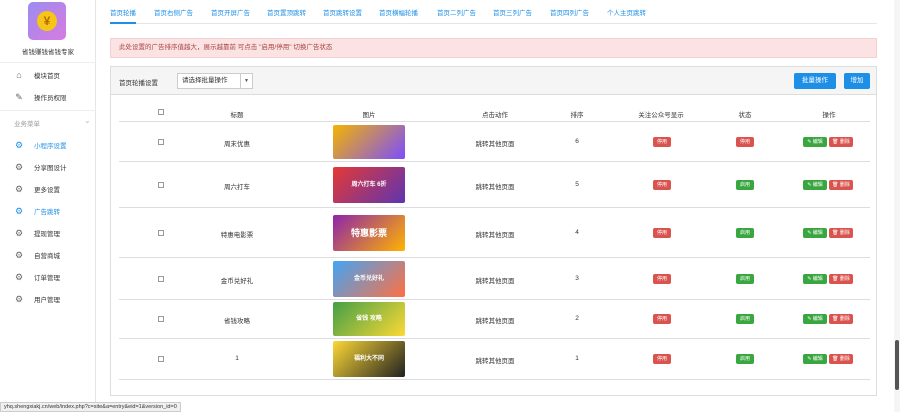 The image size is (900, 412). I want to click on sidebar-item-2: ⚙ 分享图设计, so click(48, 166).